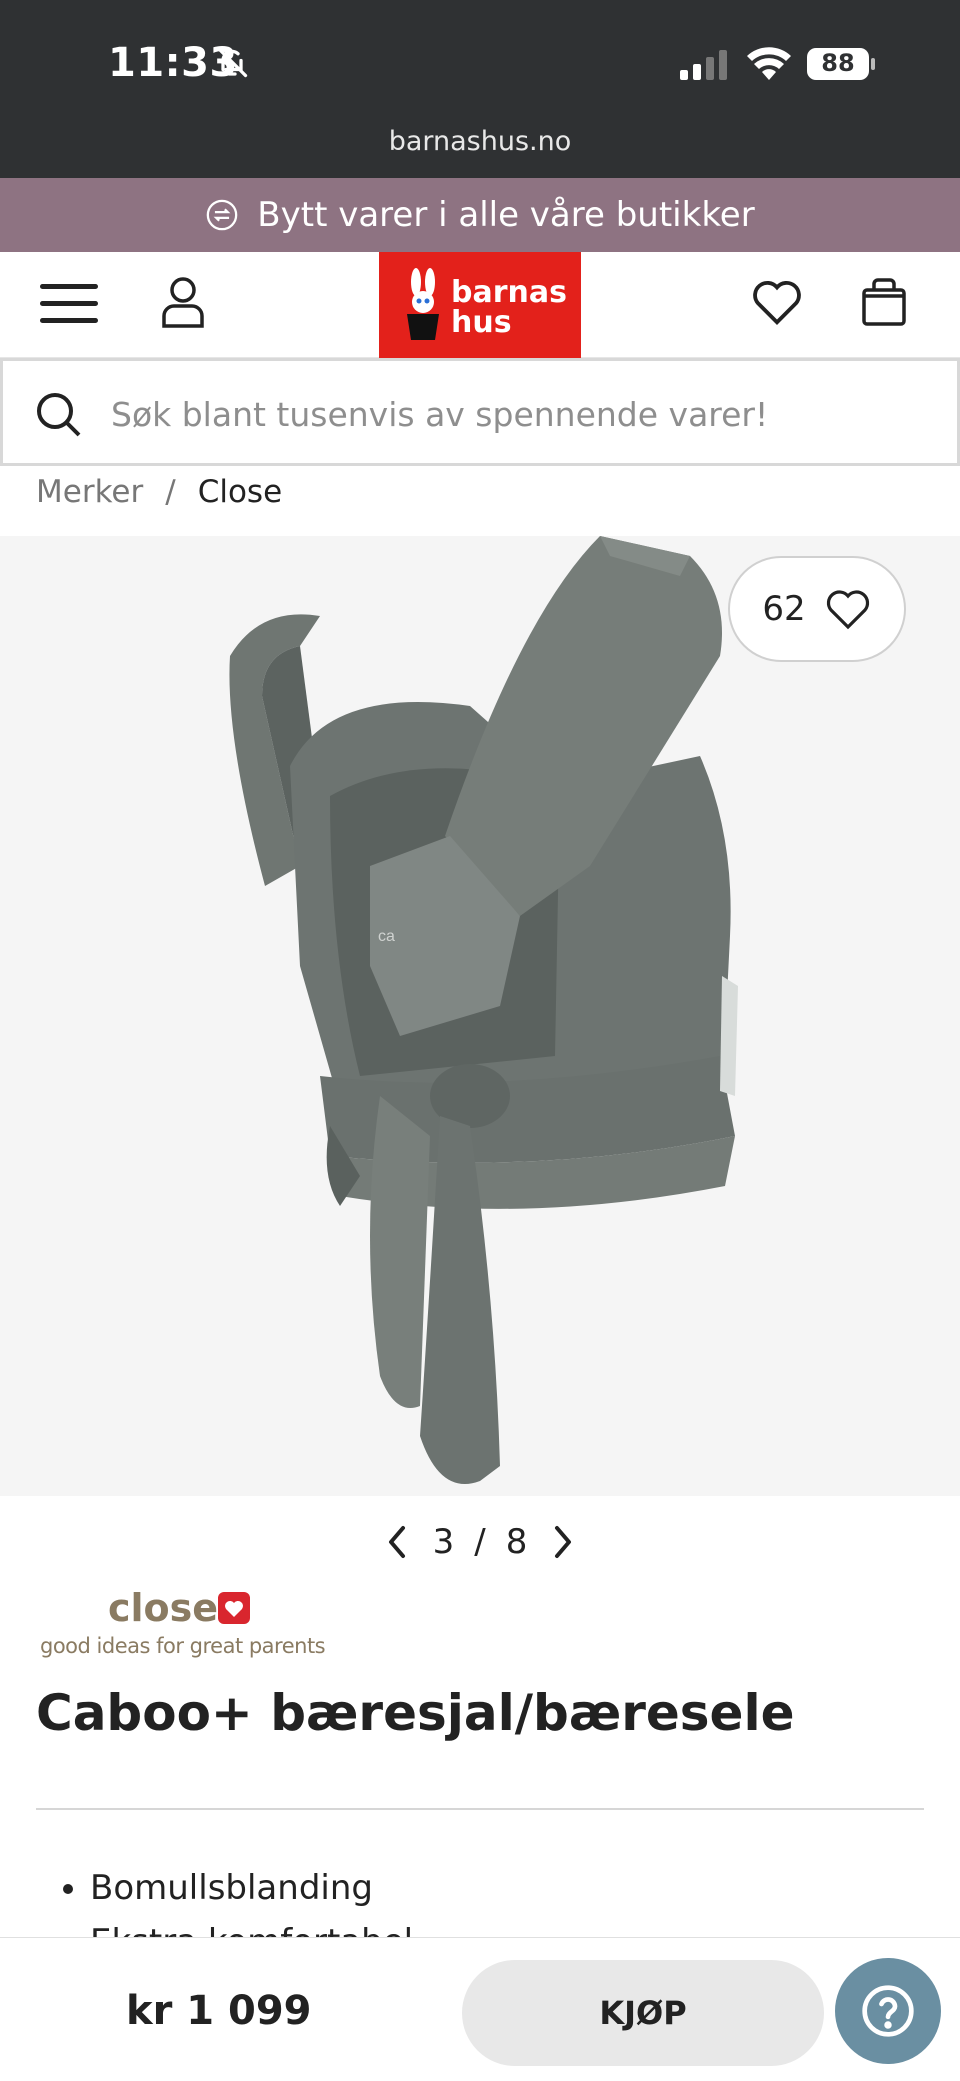  Describe the element at coordinates (59, 415) in the screenshot. I see `search-icon` at that location.